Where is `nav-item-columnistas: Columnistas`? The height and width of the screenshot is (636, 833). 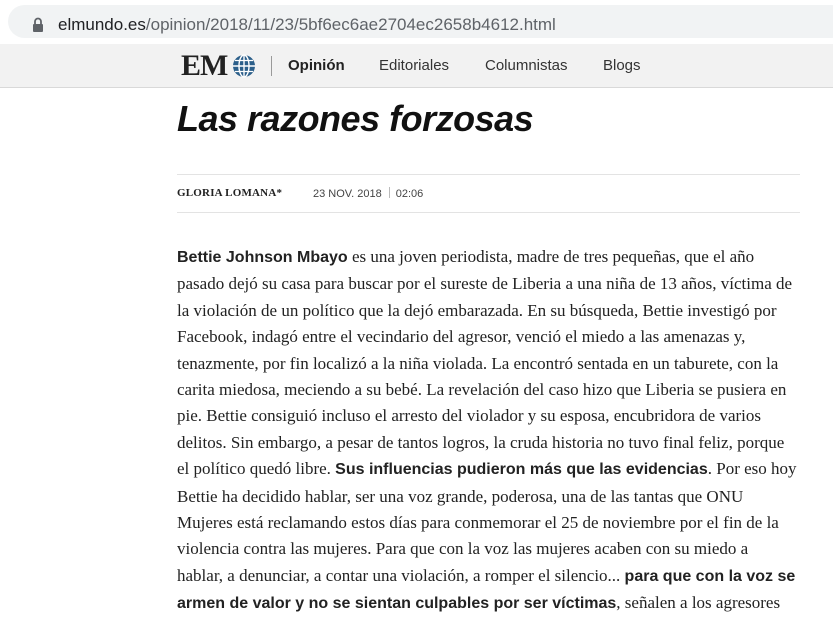 nav-item-columnistas: Columnistas is located at coordinates (526, 66).